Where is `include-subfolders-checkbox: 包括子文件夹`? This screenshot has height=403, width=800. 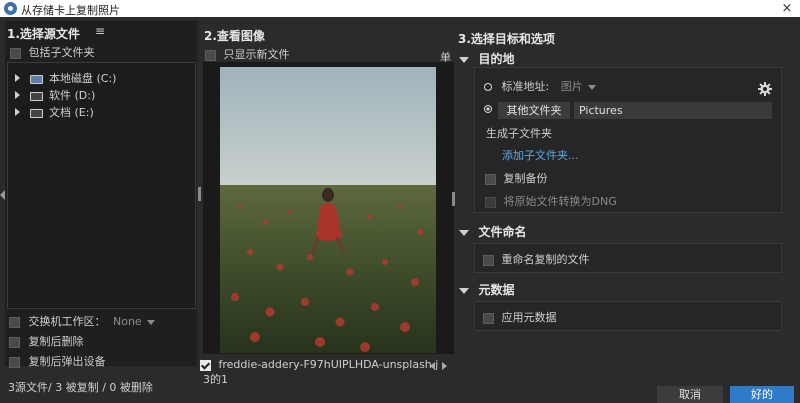 include-subfolders-checkbox: 包括子文件夹 is located at coordinates (52, 52).